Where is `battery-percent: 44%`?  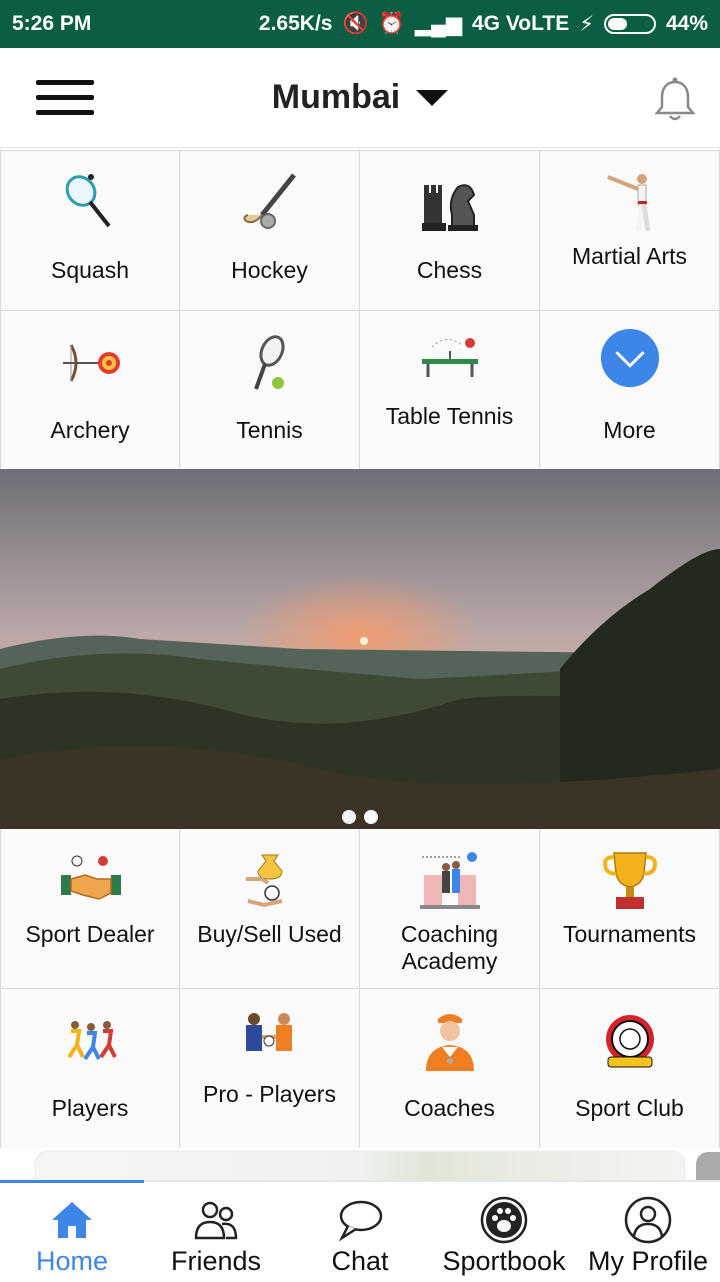 battery-percent: 44% is located at coordinates (686, 23).